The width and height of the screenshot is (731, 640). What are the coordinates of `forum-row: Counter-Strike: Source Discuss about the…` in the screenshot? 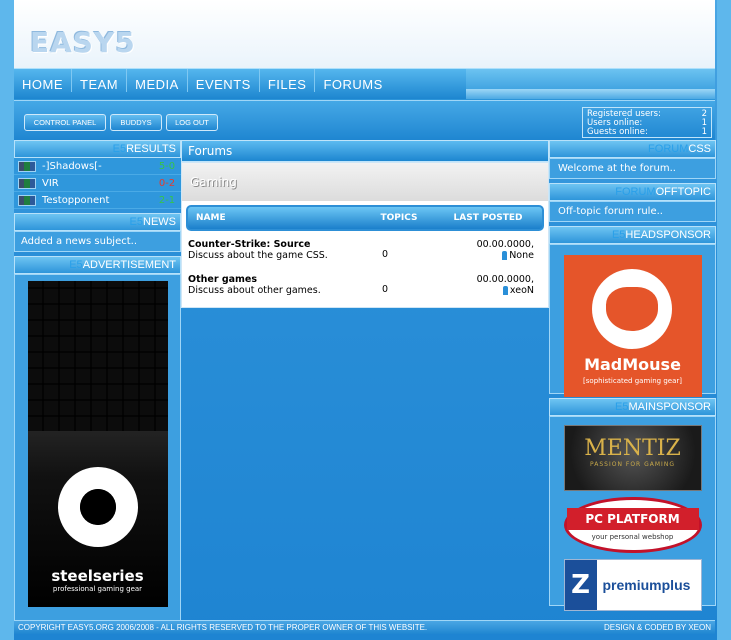 It's located at (365, 254).